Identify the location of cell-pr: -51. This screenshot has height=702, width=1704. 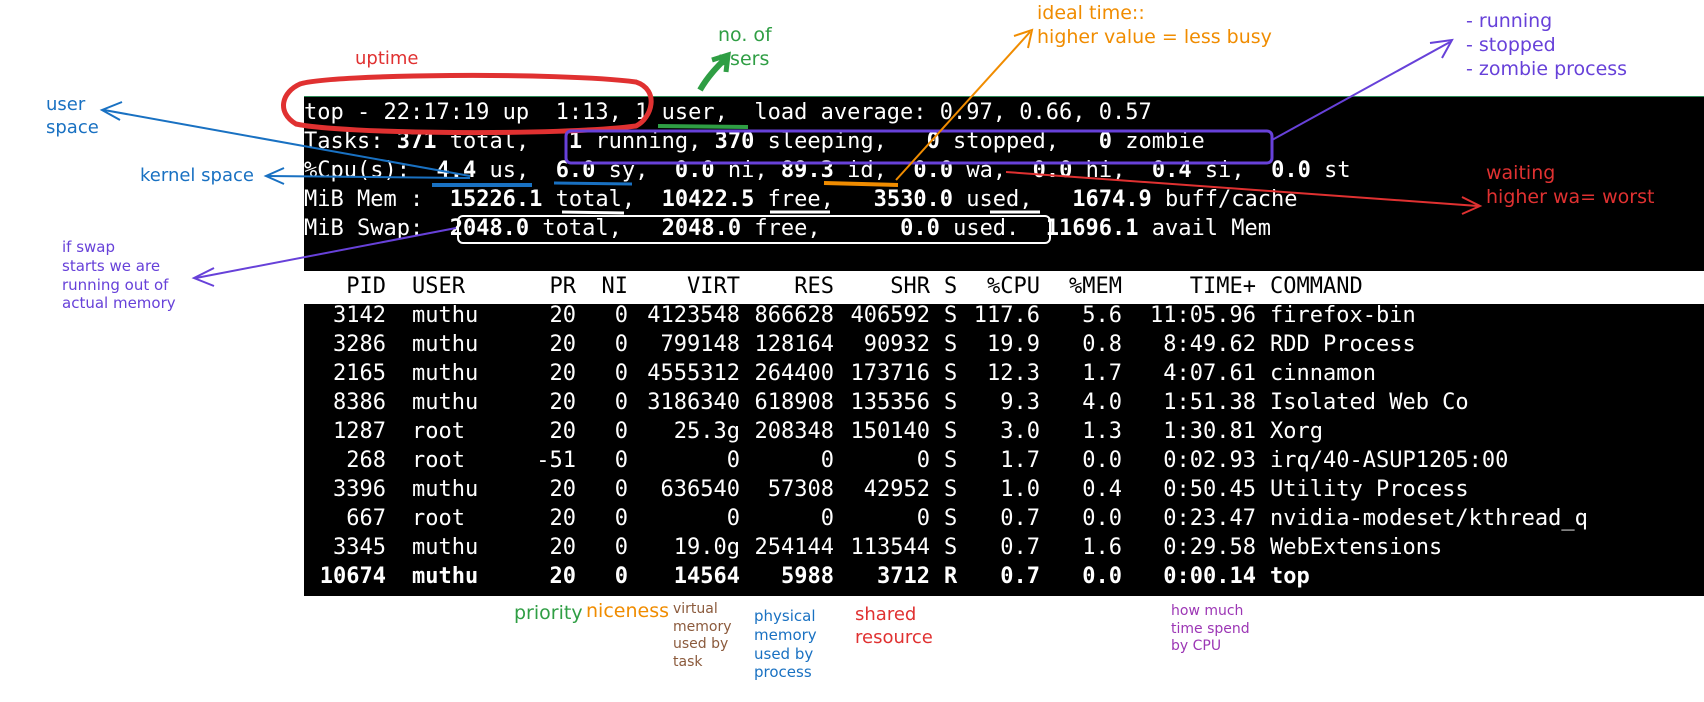
(556, 460).